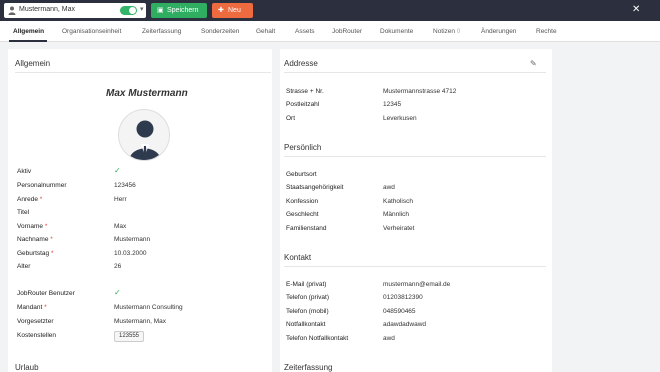 This screenshot has width=660, height=372. Describe the element at coordinates (125, 185) in the screenshot. I see `field-value-personalnummer: 123456` at that location.